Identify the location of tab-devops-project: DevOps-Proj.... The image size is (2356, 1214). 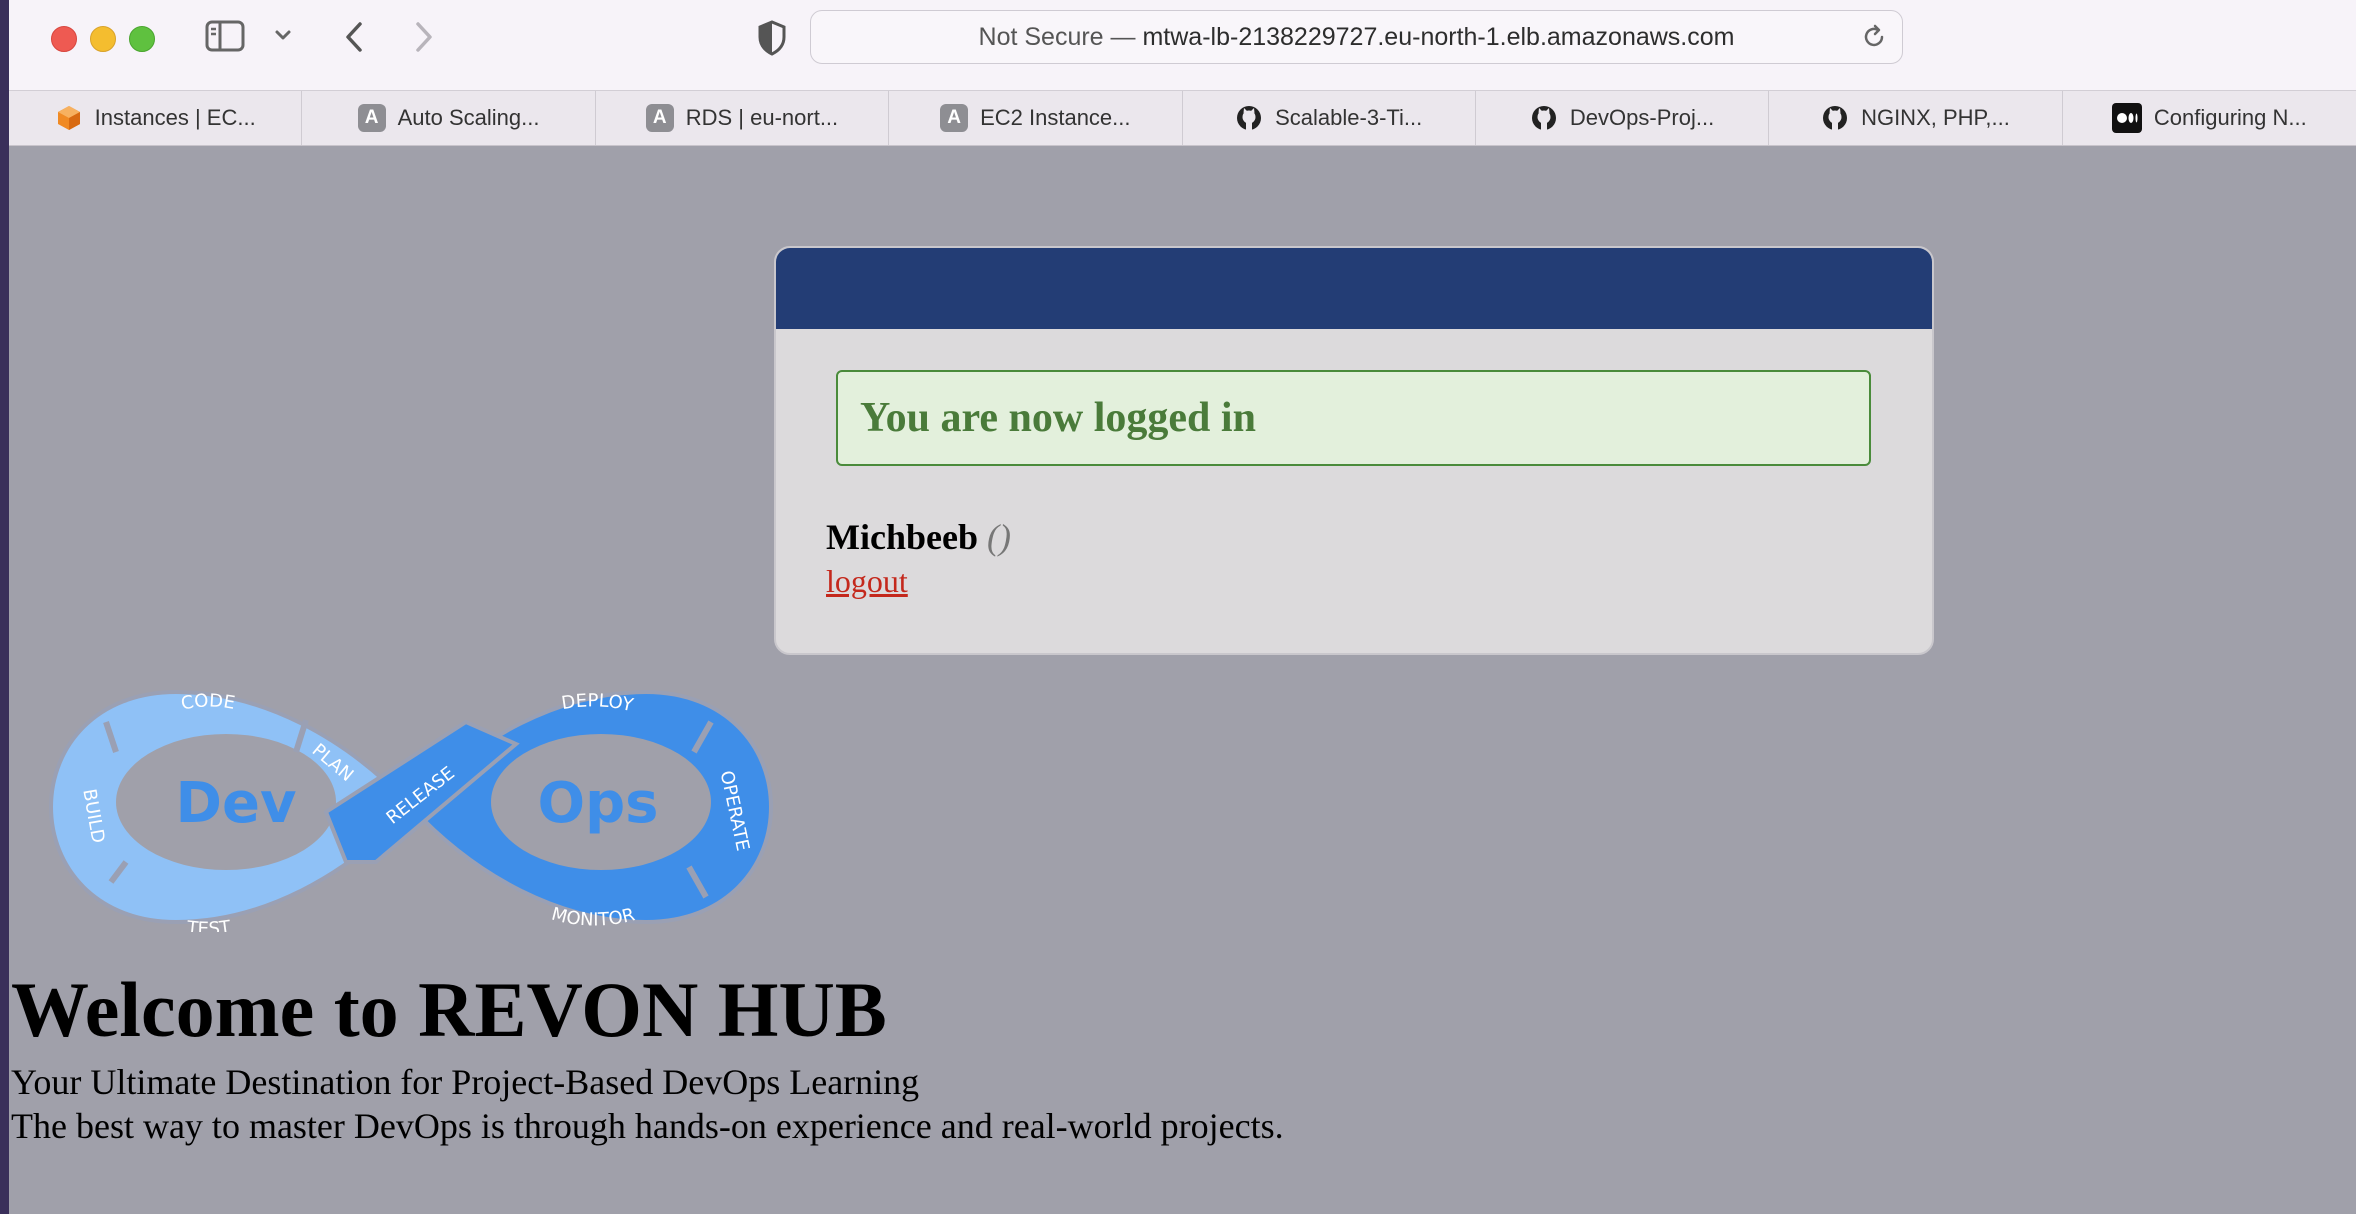
(1623, 118).